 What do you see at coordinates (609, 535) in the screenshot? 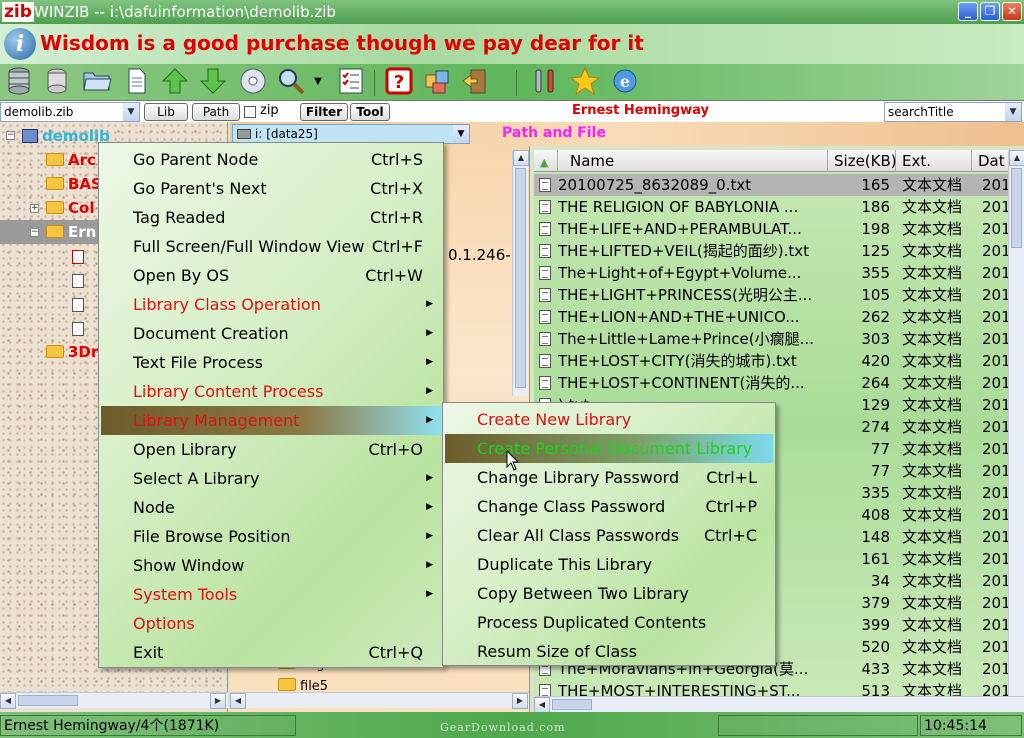
I see `submenu-item: Clear All Class Passwords Ctrl+C` at bounding box center [609, 535].